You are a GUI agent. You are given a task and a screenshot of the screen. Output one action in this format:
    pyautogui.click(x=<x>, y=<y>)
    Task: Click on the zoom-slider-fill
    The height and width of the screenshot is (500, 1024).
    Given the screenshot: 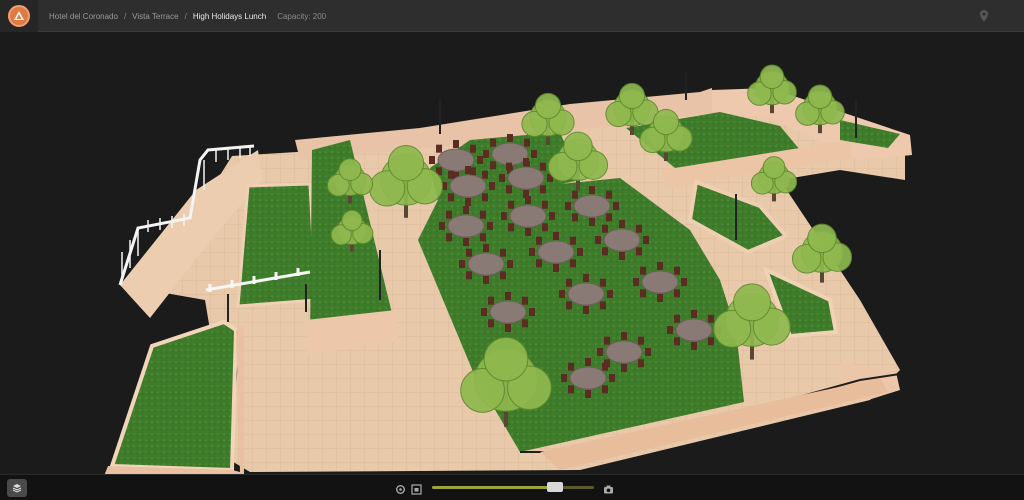 What is the action you would take?
    pyautogui.click(x=494, y=487)
    